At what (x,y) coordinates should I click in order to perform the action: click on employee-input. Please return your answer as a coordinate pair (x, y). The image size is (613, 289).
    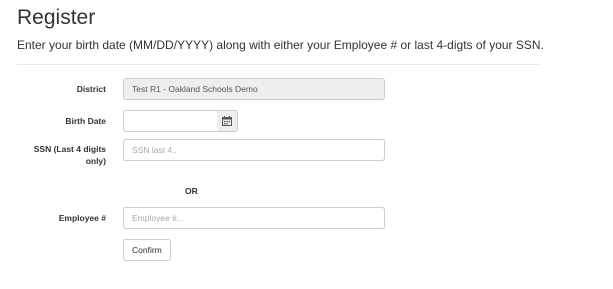
    Looking at the image, I should click on (254, 218).